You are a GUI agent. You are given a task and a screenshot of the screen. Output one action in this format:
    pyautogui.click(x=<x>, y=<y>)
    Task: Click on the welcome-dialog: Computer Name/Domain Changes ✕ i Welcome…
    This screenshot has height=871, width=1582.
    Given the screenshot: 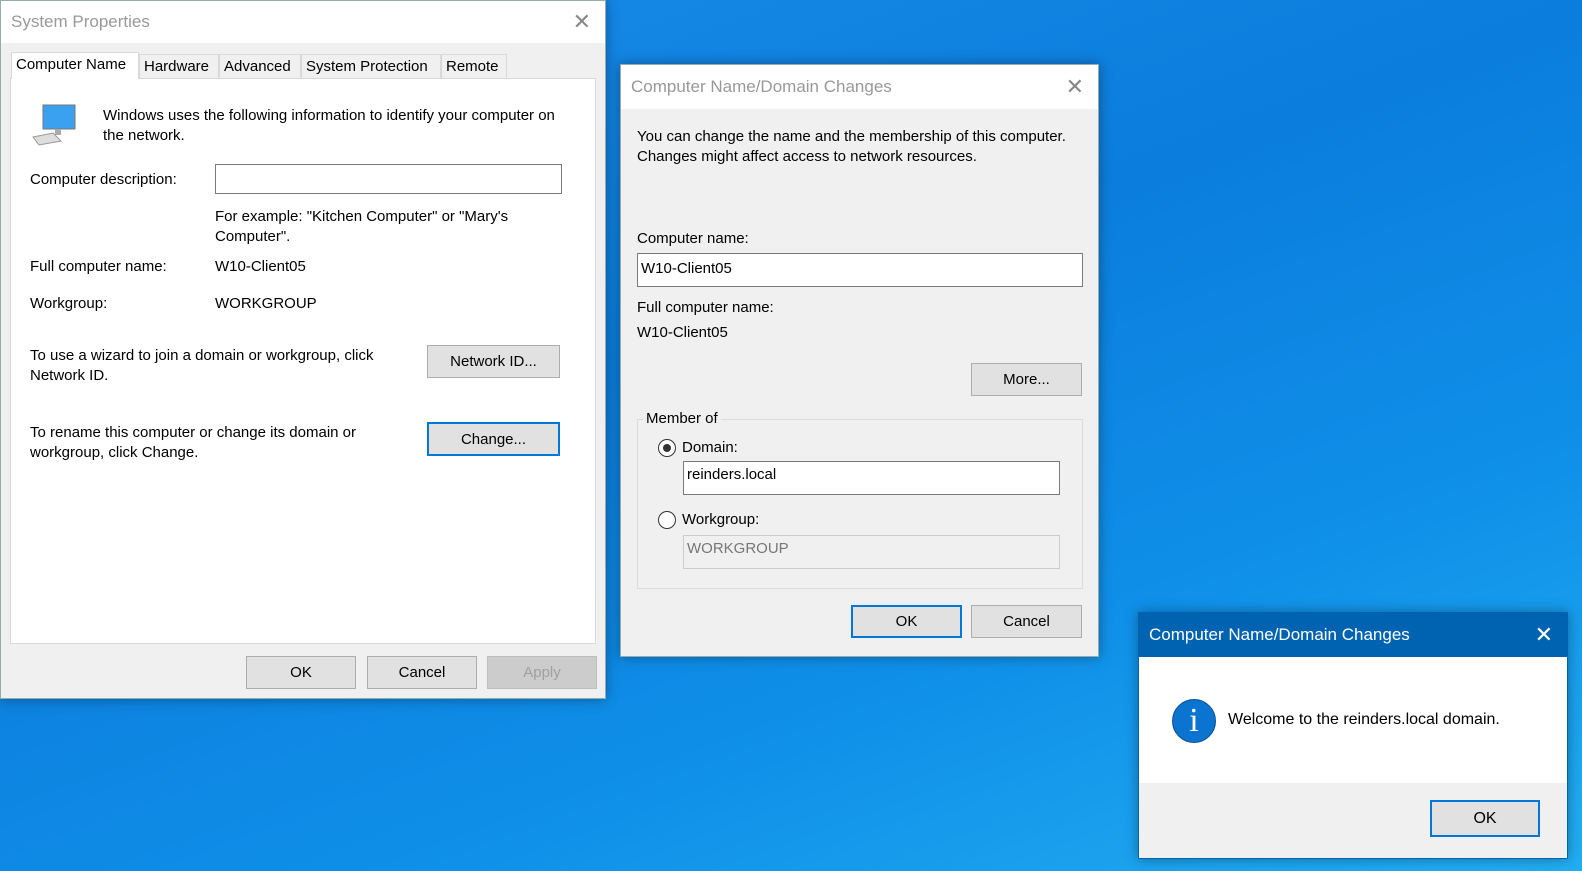 What is the action you would take?
    pyautogui.click(x=1353, y=735)
    